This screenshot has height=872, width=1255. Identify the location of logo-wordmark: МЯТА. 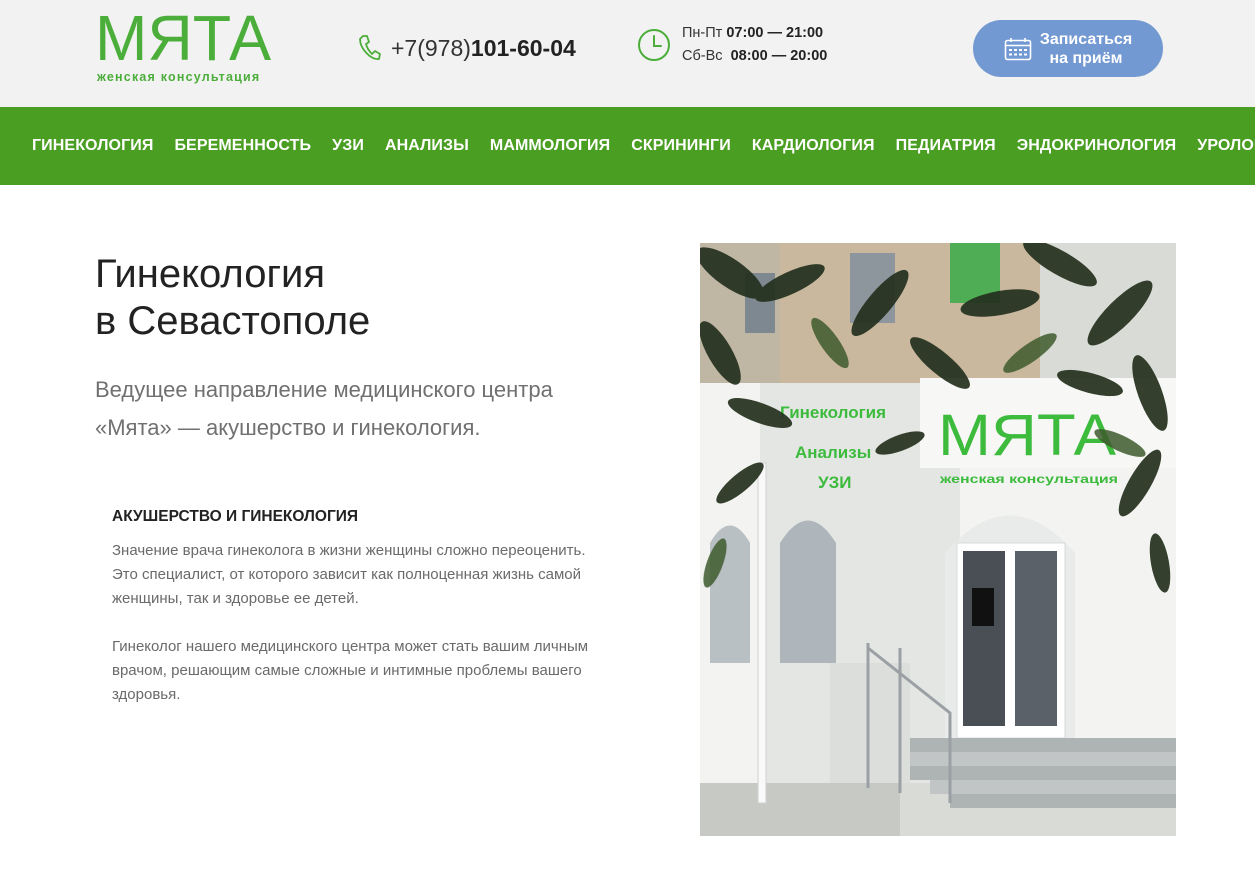
(183, 38).